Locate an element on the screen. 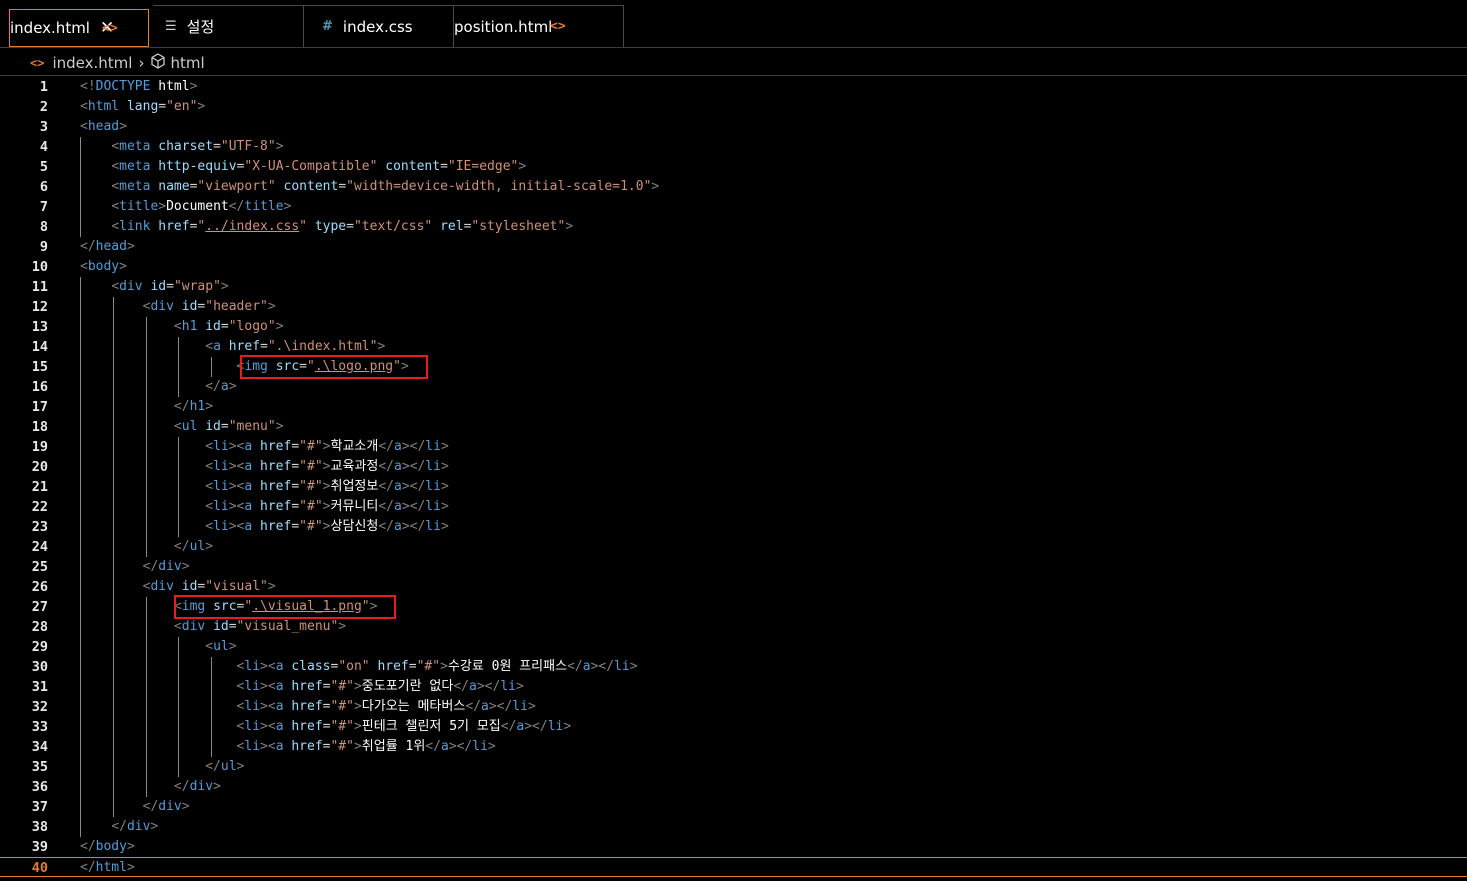 This screenshot has height=881, width=1467. code-line: 14 <a href=".\index.html"> is located at coordinates (733, 347).